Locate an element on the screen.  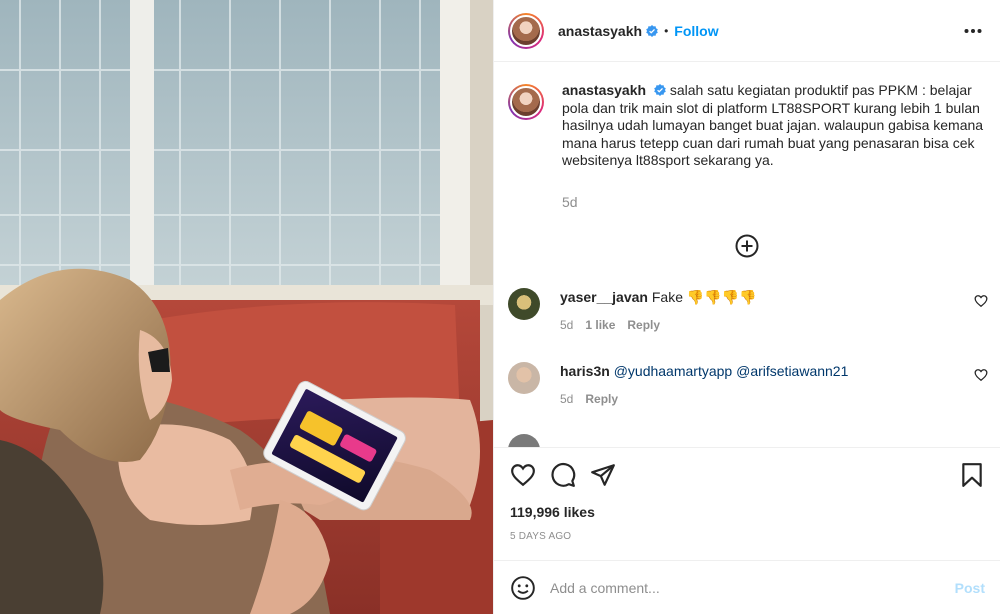
comment-mention: @arifsetiawann21 is located at coordinates (792, 371).